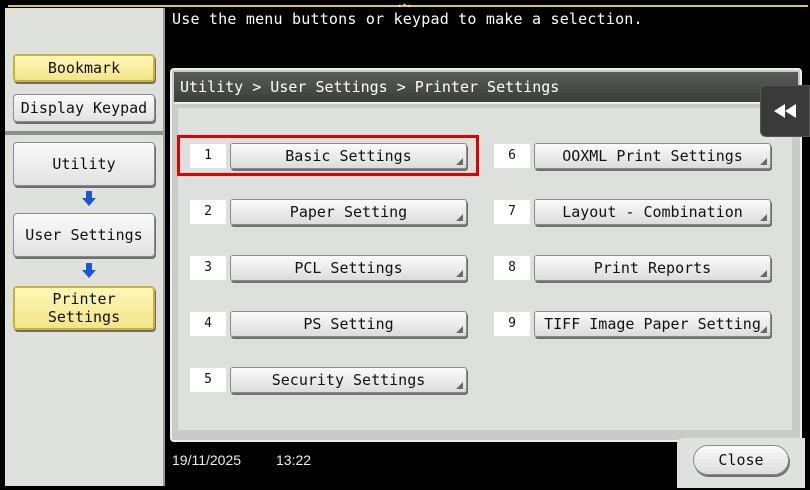 This screenshot has height=490, width=810. I want to click on display-keypad-button: Display Keypad, so click(84, 108).